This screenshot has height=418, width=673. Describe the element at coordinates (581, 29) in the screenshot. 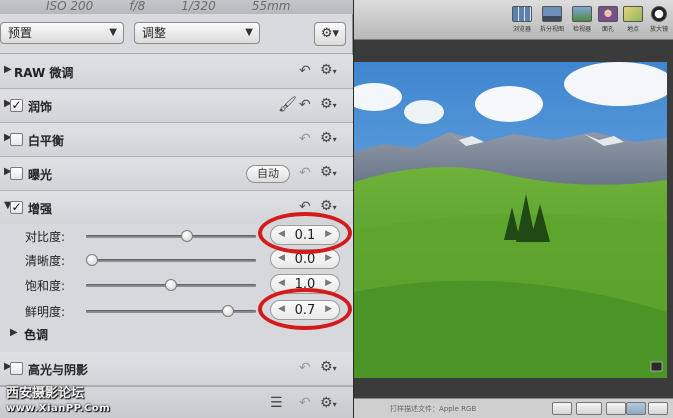

I see `viewer-label: 检视器` at that location.